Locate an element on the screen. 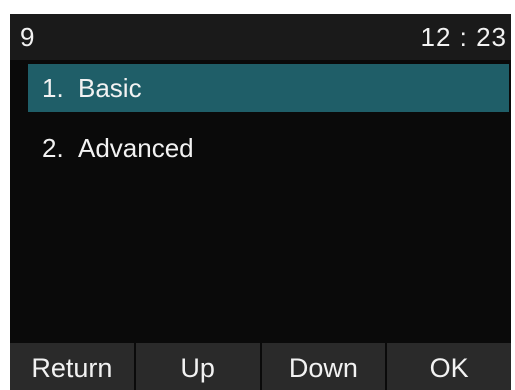  menu-item-label: Advanced is located at coordinates (136, 148).